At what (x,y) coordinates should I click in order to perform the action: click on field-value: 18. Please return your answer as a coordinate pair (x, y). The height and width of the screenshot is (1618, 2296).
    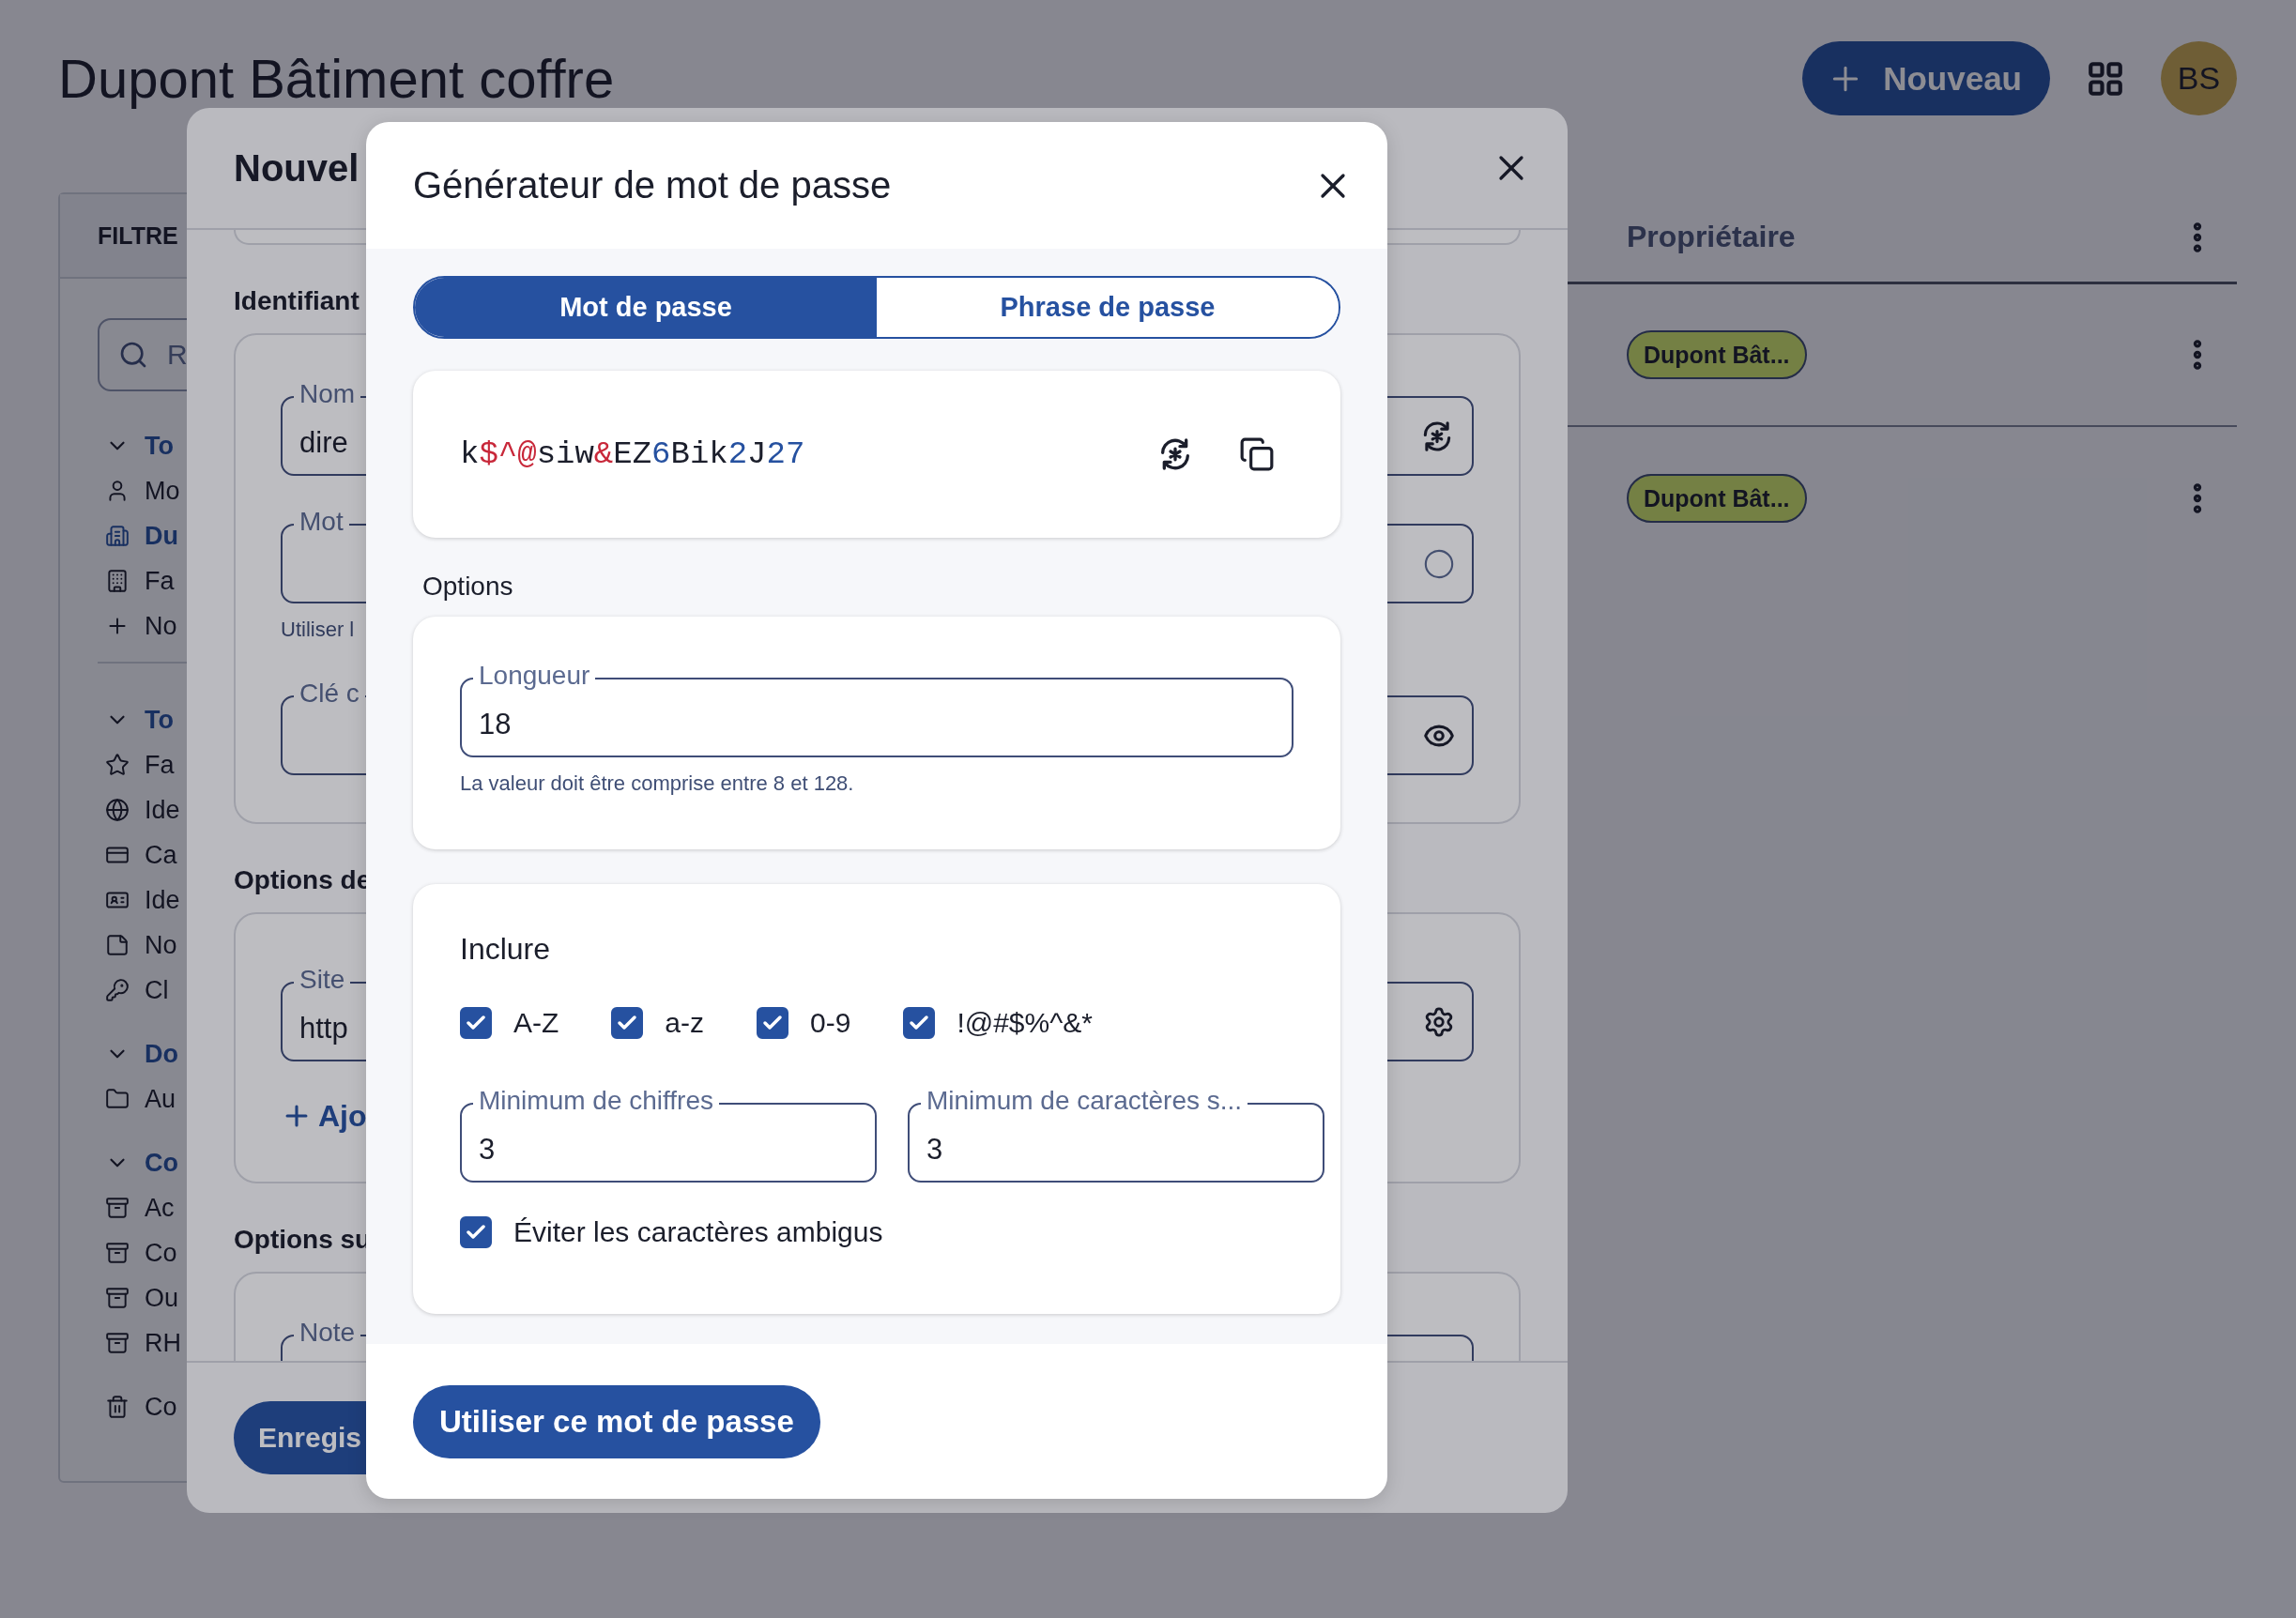
    Looking at the image, I should click on (495, 724).